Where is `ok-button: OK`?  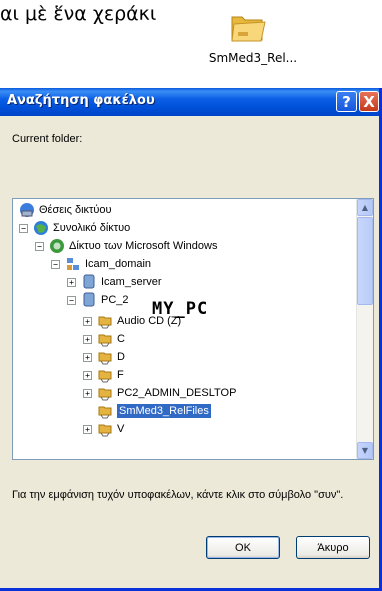
ok-button: OK is located at coordinates (243, 547).